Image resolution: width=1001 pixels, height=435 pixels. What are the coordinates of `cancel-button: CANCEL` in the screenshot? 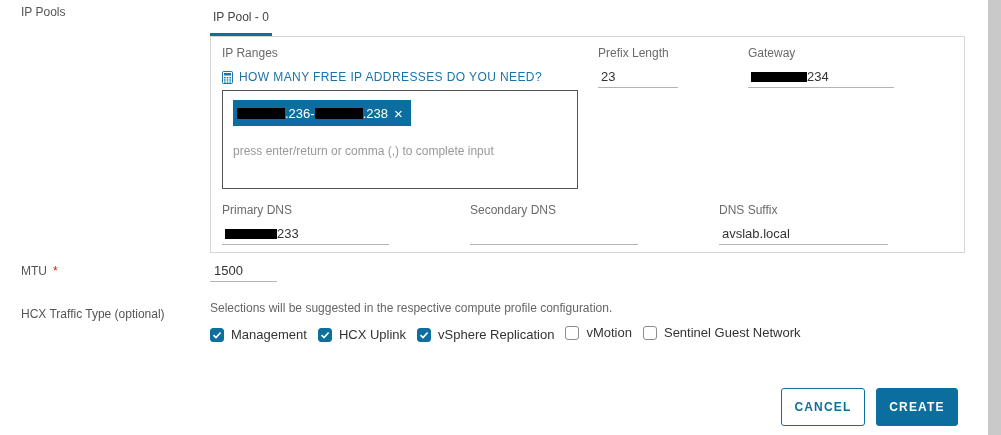 It's located at (823, 406).